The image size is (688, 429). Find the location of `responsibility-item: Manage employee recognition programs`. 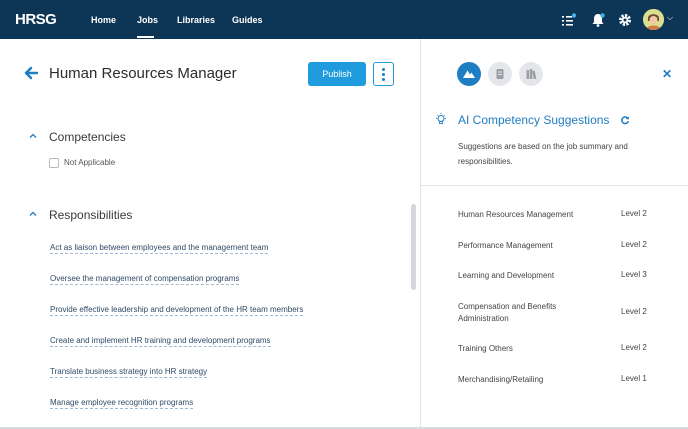

responsibility-item: Manage employee recognition programs is located at coordinates (122, 403).